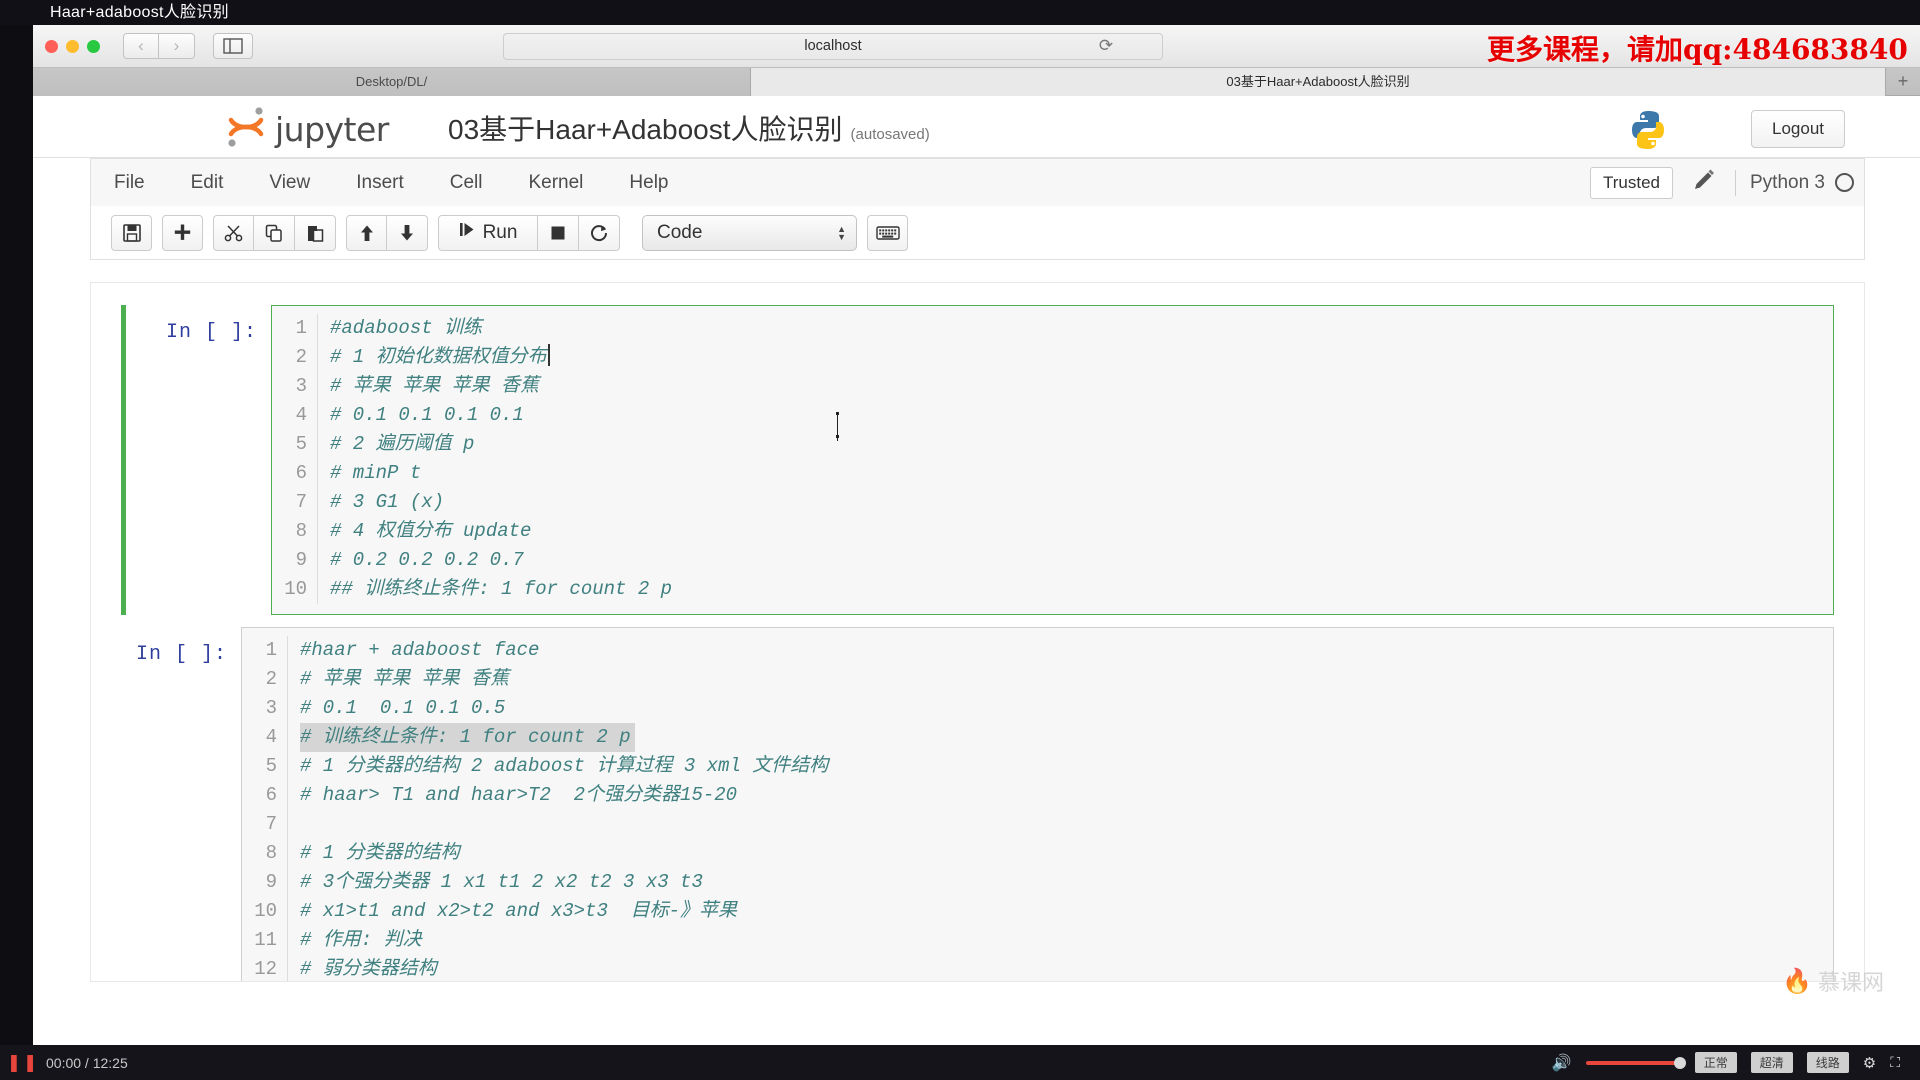 The image size is (1920, 1080). I want to click on toolbar-group-save, so click(131, 232).